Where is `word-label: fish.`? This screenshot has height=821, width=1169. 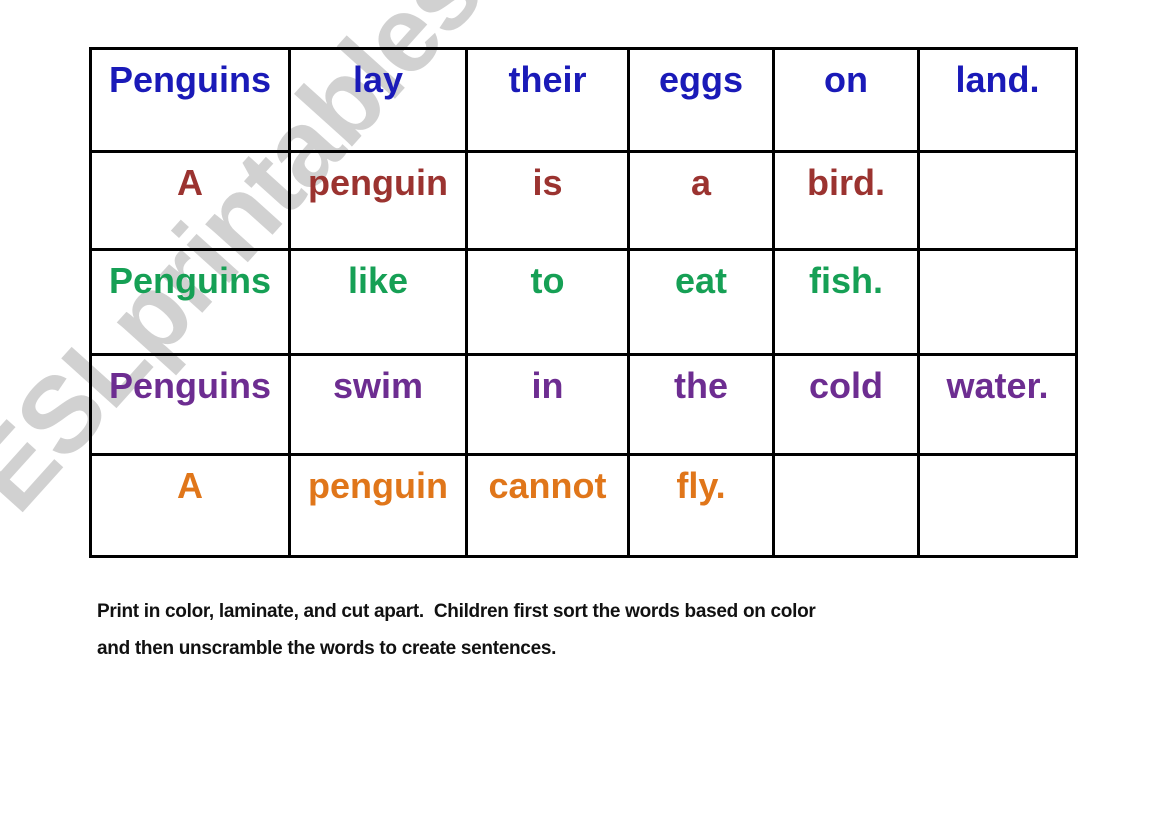 word-label: fish. is located at coordinates (845, 280).